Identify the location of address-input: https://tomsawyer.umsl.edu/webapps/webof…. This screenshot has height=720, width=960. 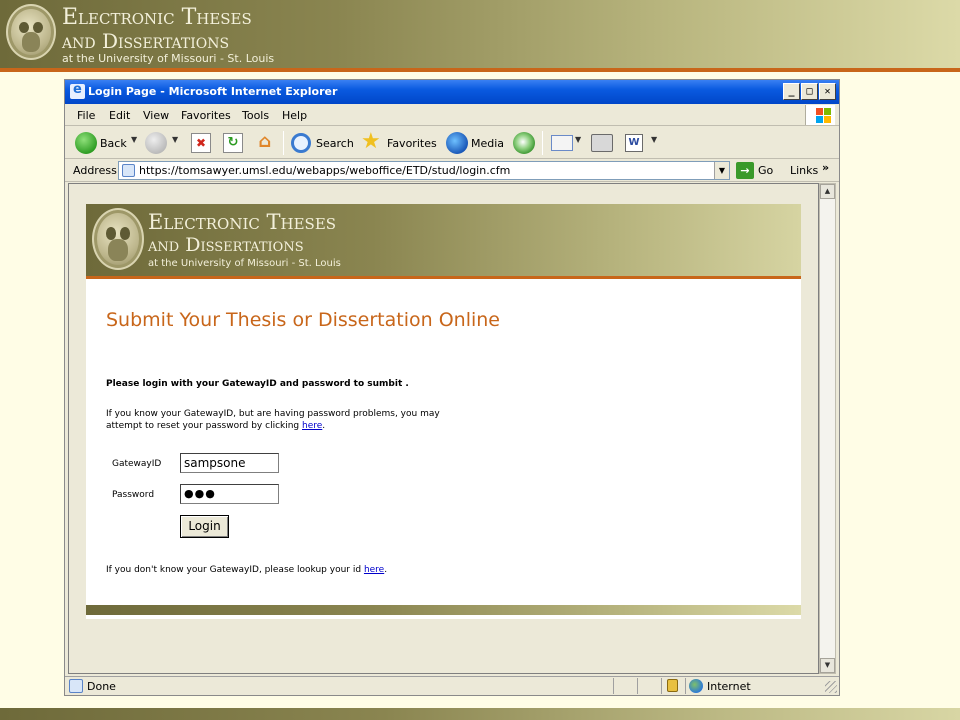
(424, 170).